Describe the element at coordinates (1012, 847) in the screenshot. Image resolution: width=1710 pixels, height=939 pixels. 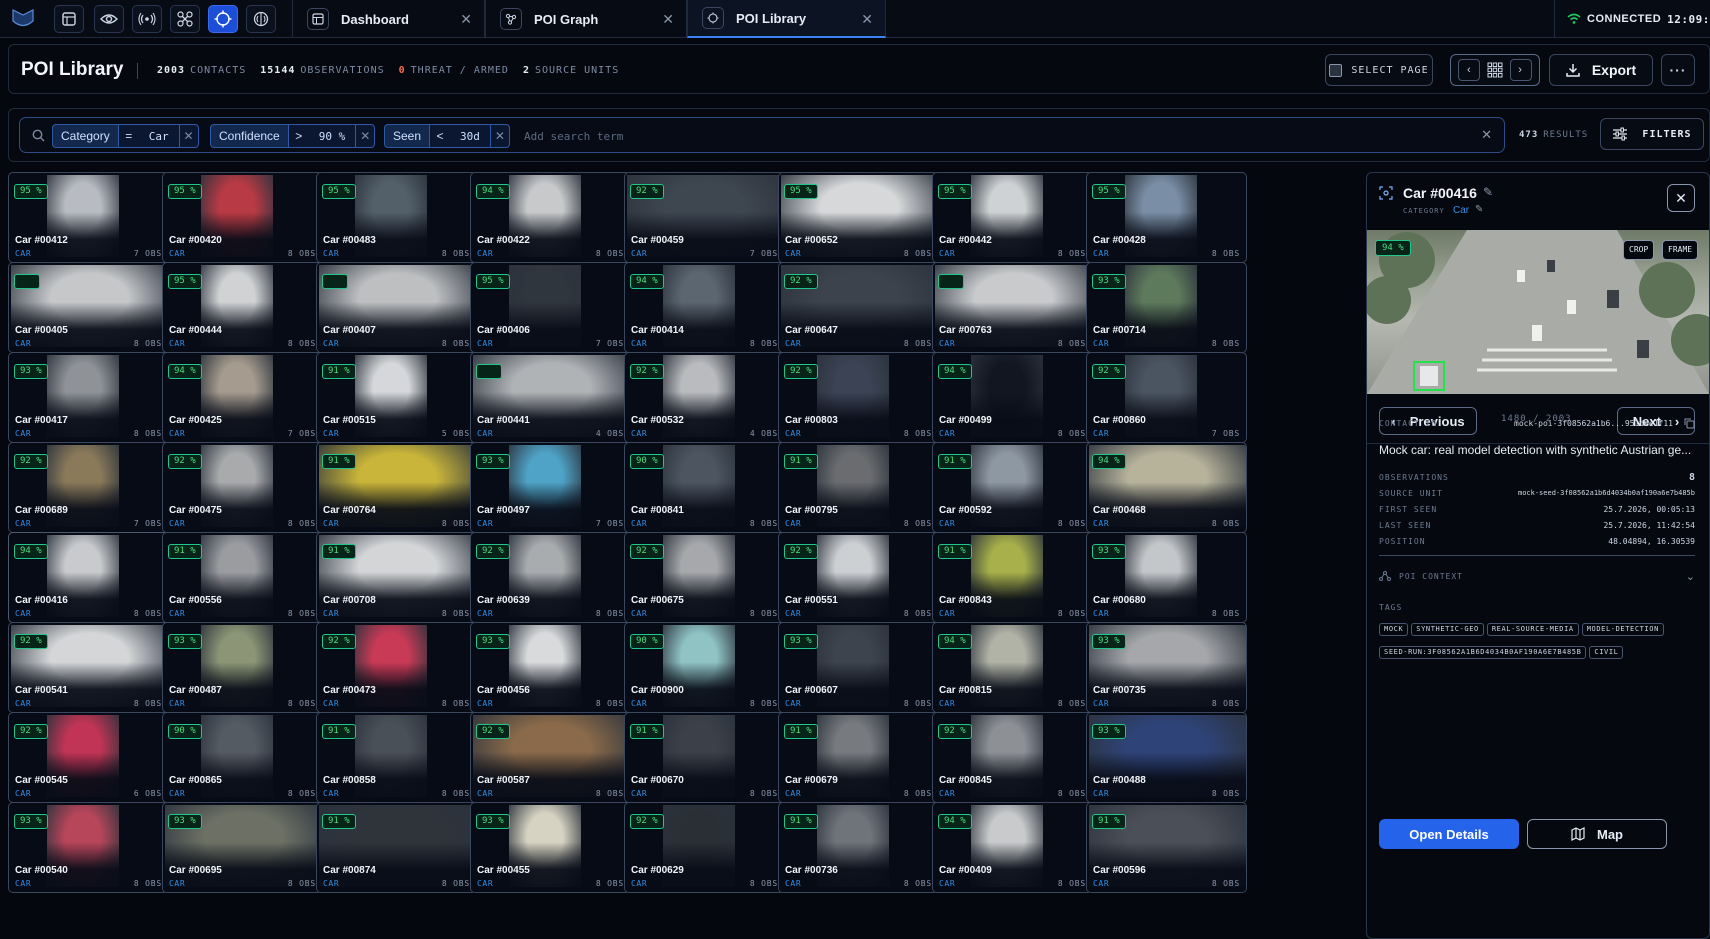
I see `poi-card: 94 % Car #00409 CAR 8 OBS` at that location.